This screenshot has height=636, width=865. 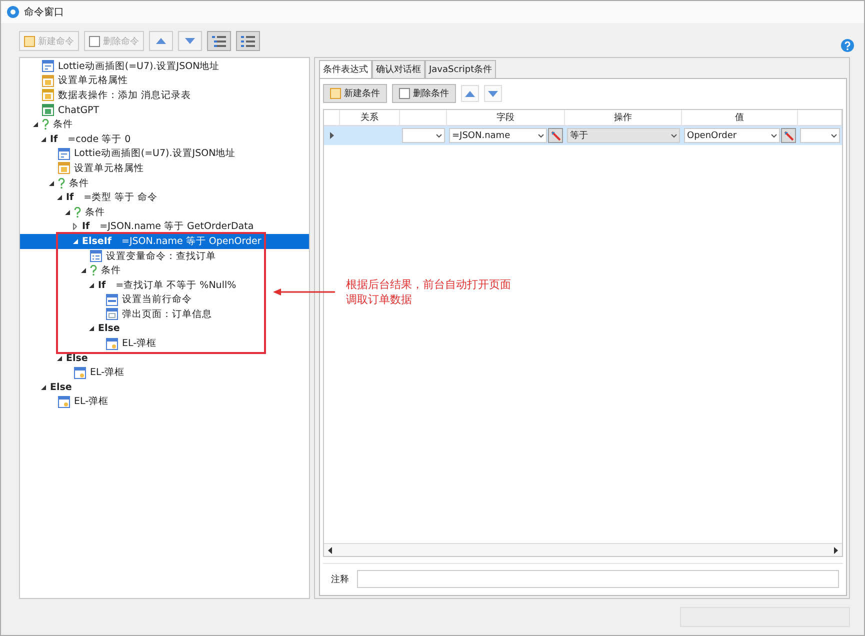 What do you see at coordinates (120, 256) in the screenshot?
I see `tree-item: 设置变量命令：查找订单` at bounding box center [120, 256].